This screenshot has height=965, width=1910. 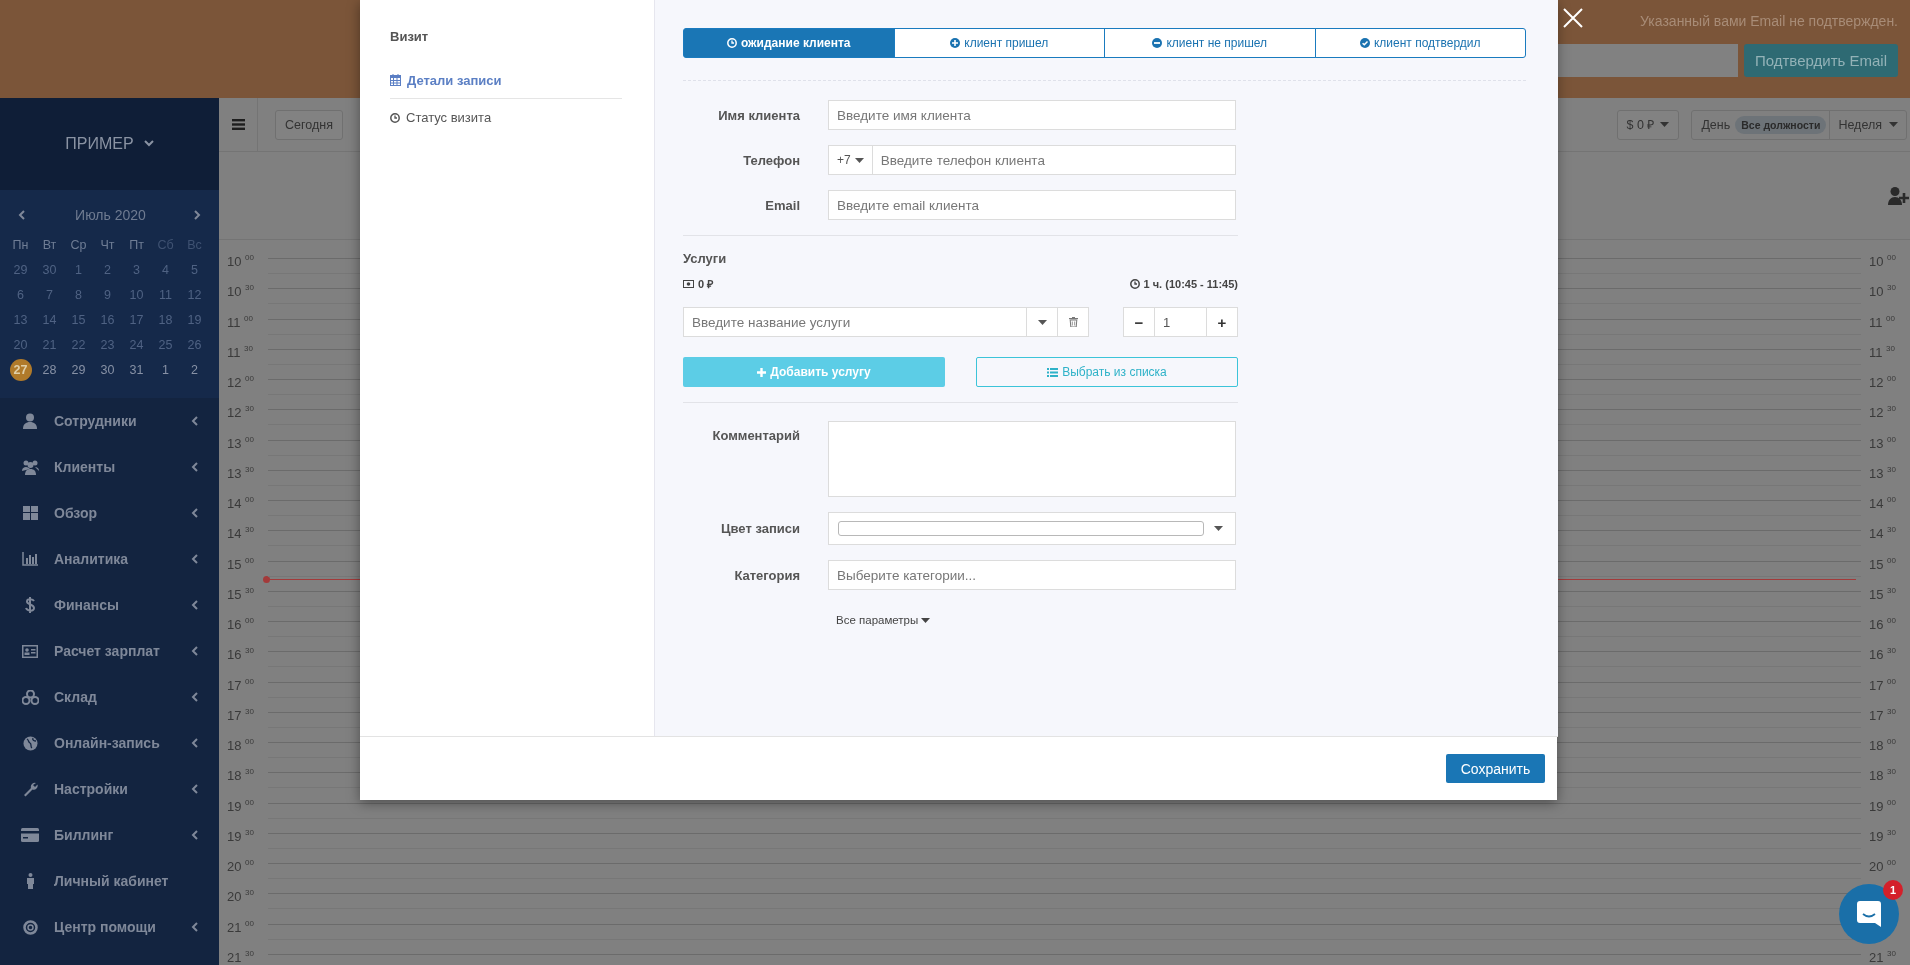 I want to click on save-button: Сохранить, so click(x=1495, y=768).